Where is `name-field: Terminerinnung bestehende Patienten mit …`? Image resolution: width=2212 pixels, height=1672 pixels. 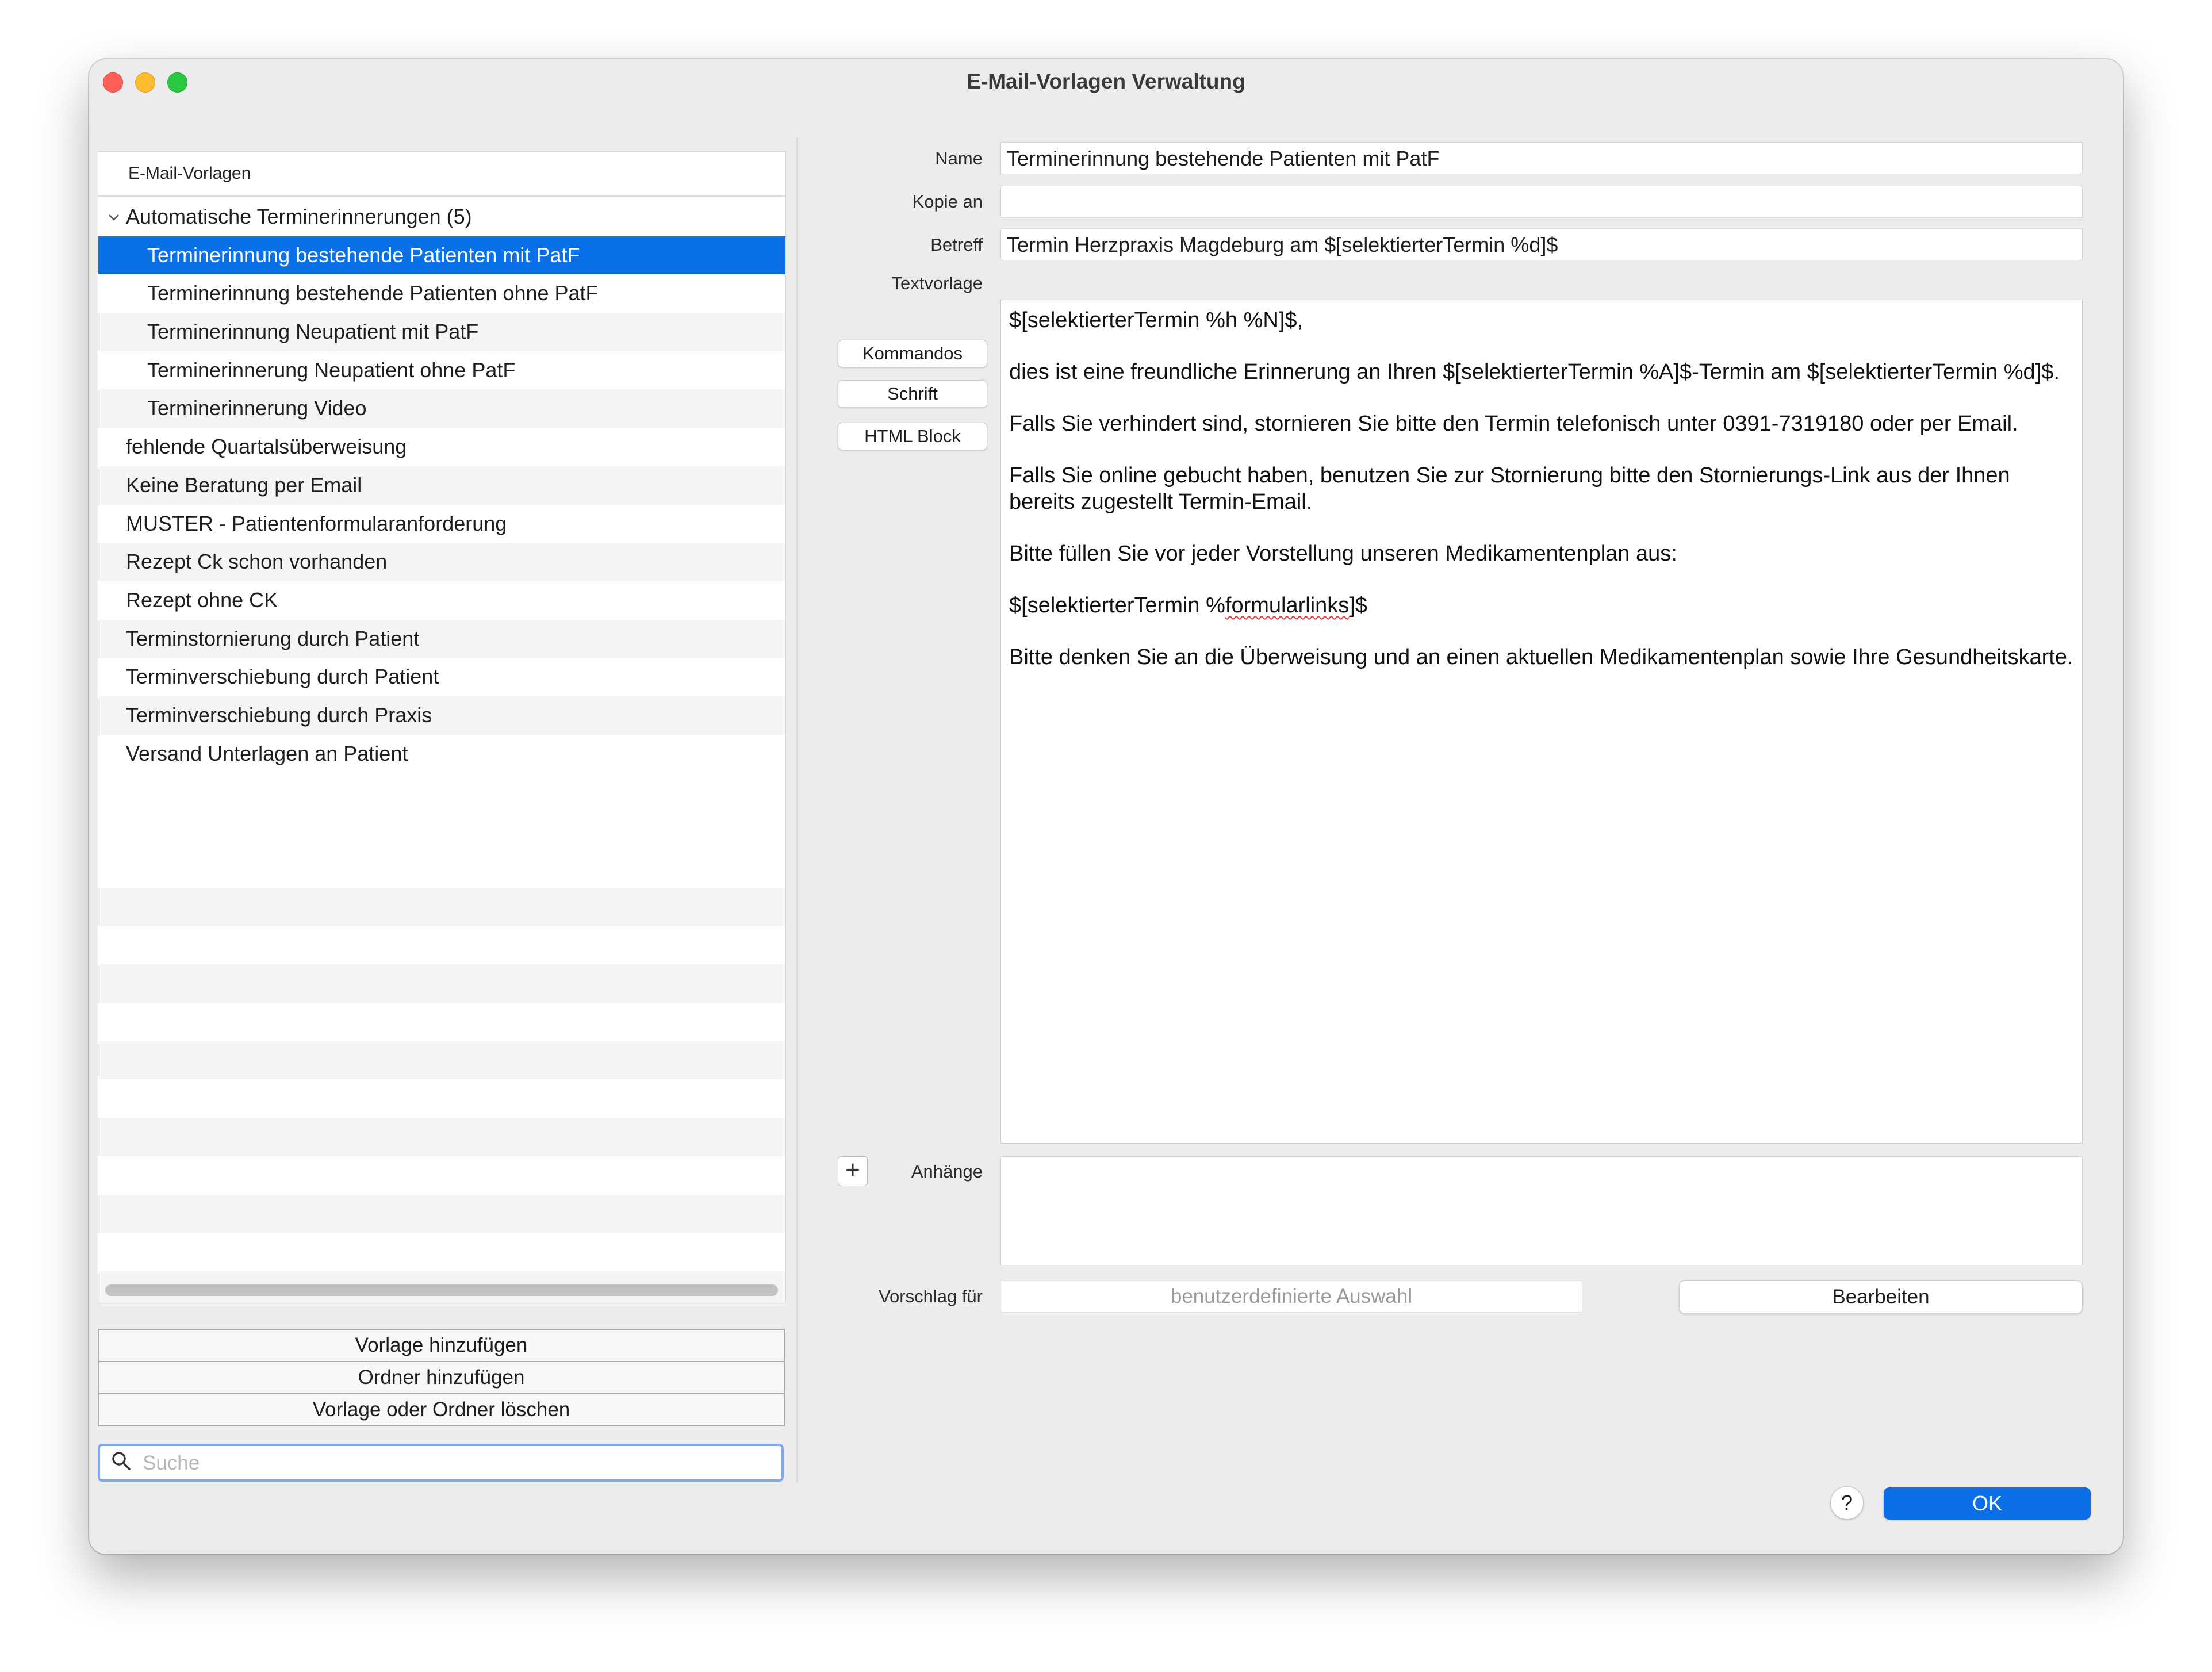 name-field: Terminerinnung bestehende Patienten mit … is located at coordinates (1541, 158).